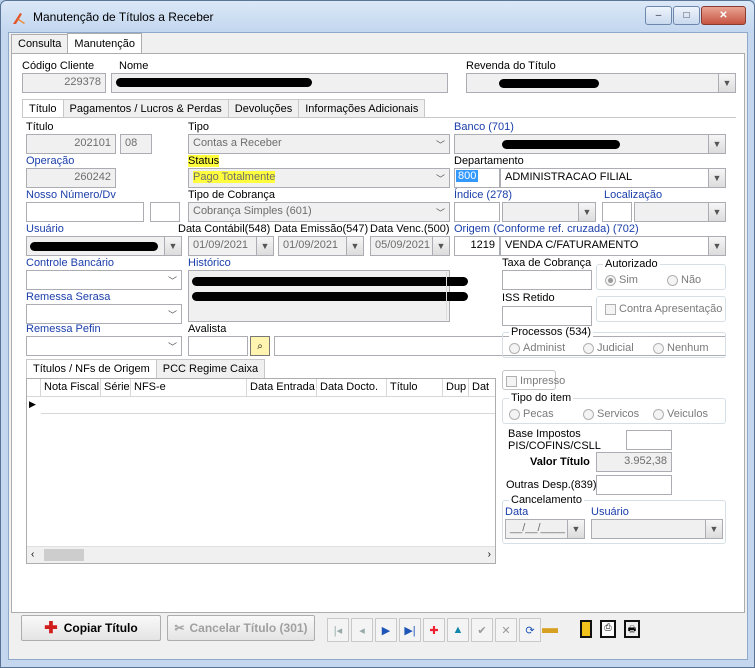 The height and width of the screenshot is (668, 755). I want to click on exit-door-icon, so click(586, 629).